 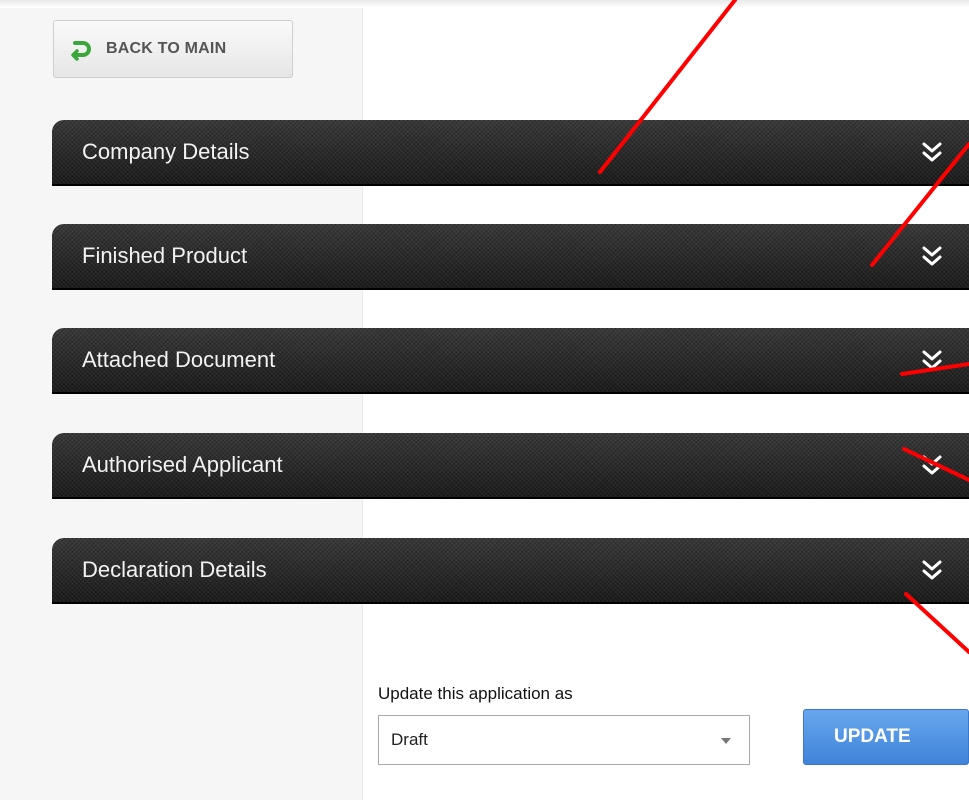 What do you see at coordinates (409, 739) in the screenshot?
I see `status-select-value: Draft` at bounding box center [409, 739].